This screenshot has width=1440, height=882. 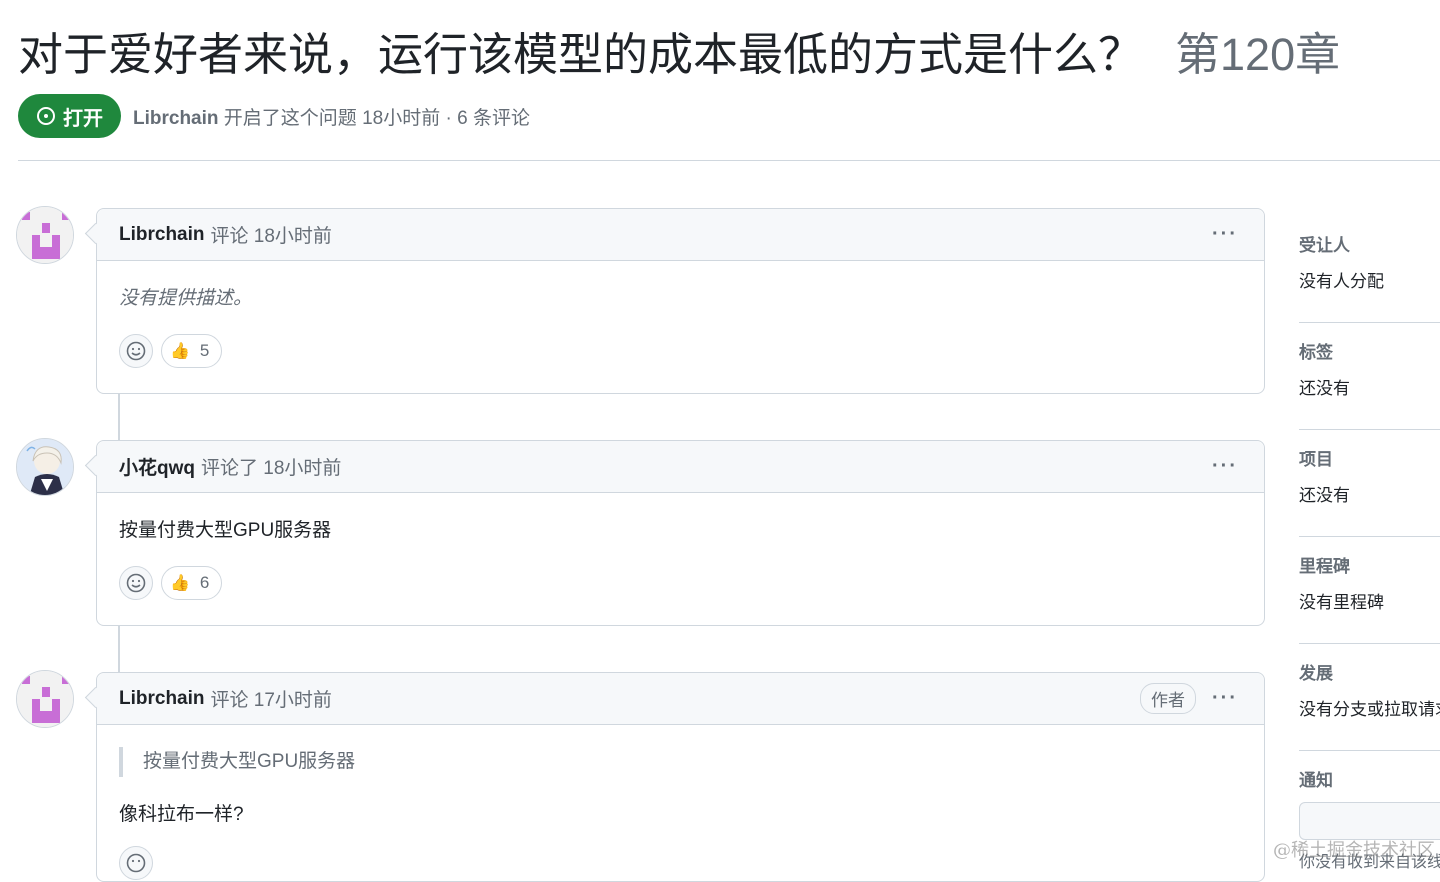 What do you see at coordinates (192, 583) in the screenshot?
I see `thumbs-up-reaction: 👍 6` at bounding box center [192, 583].